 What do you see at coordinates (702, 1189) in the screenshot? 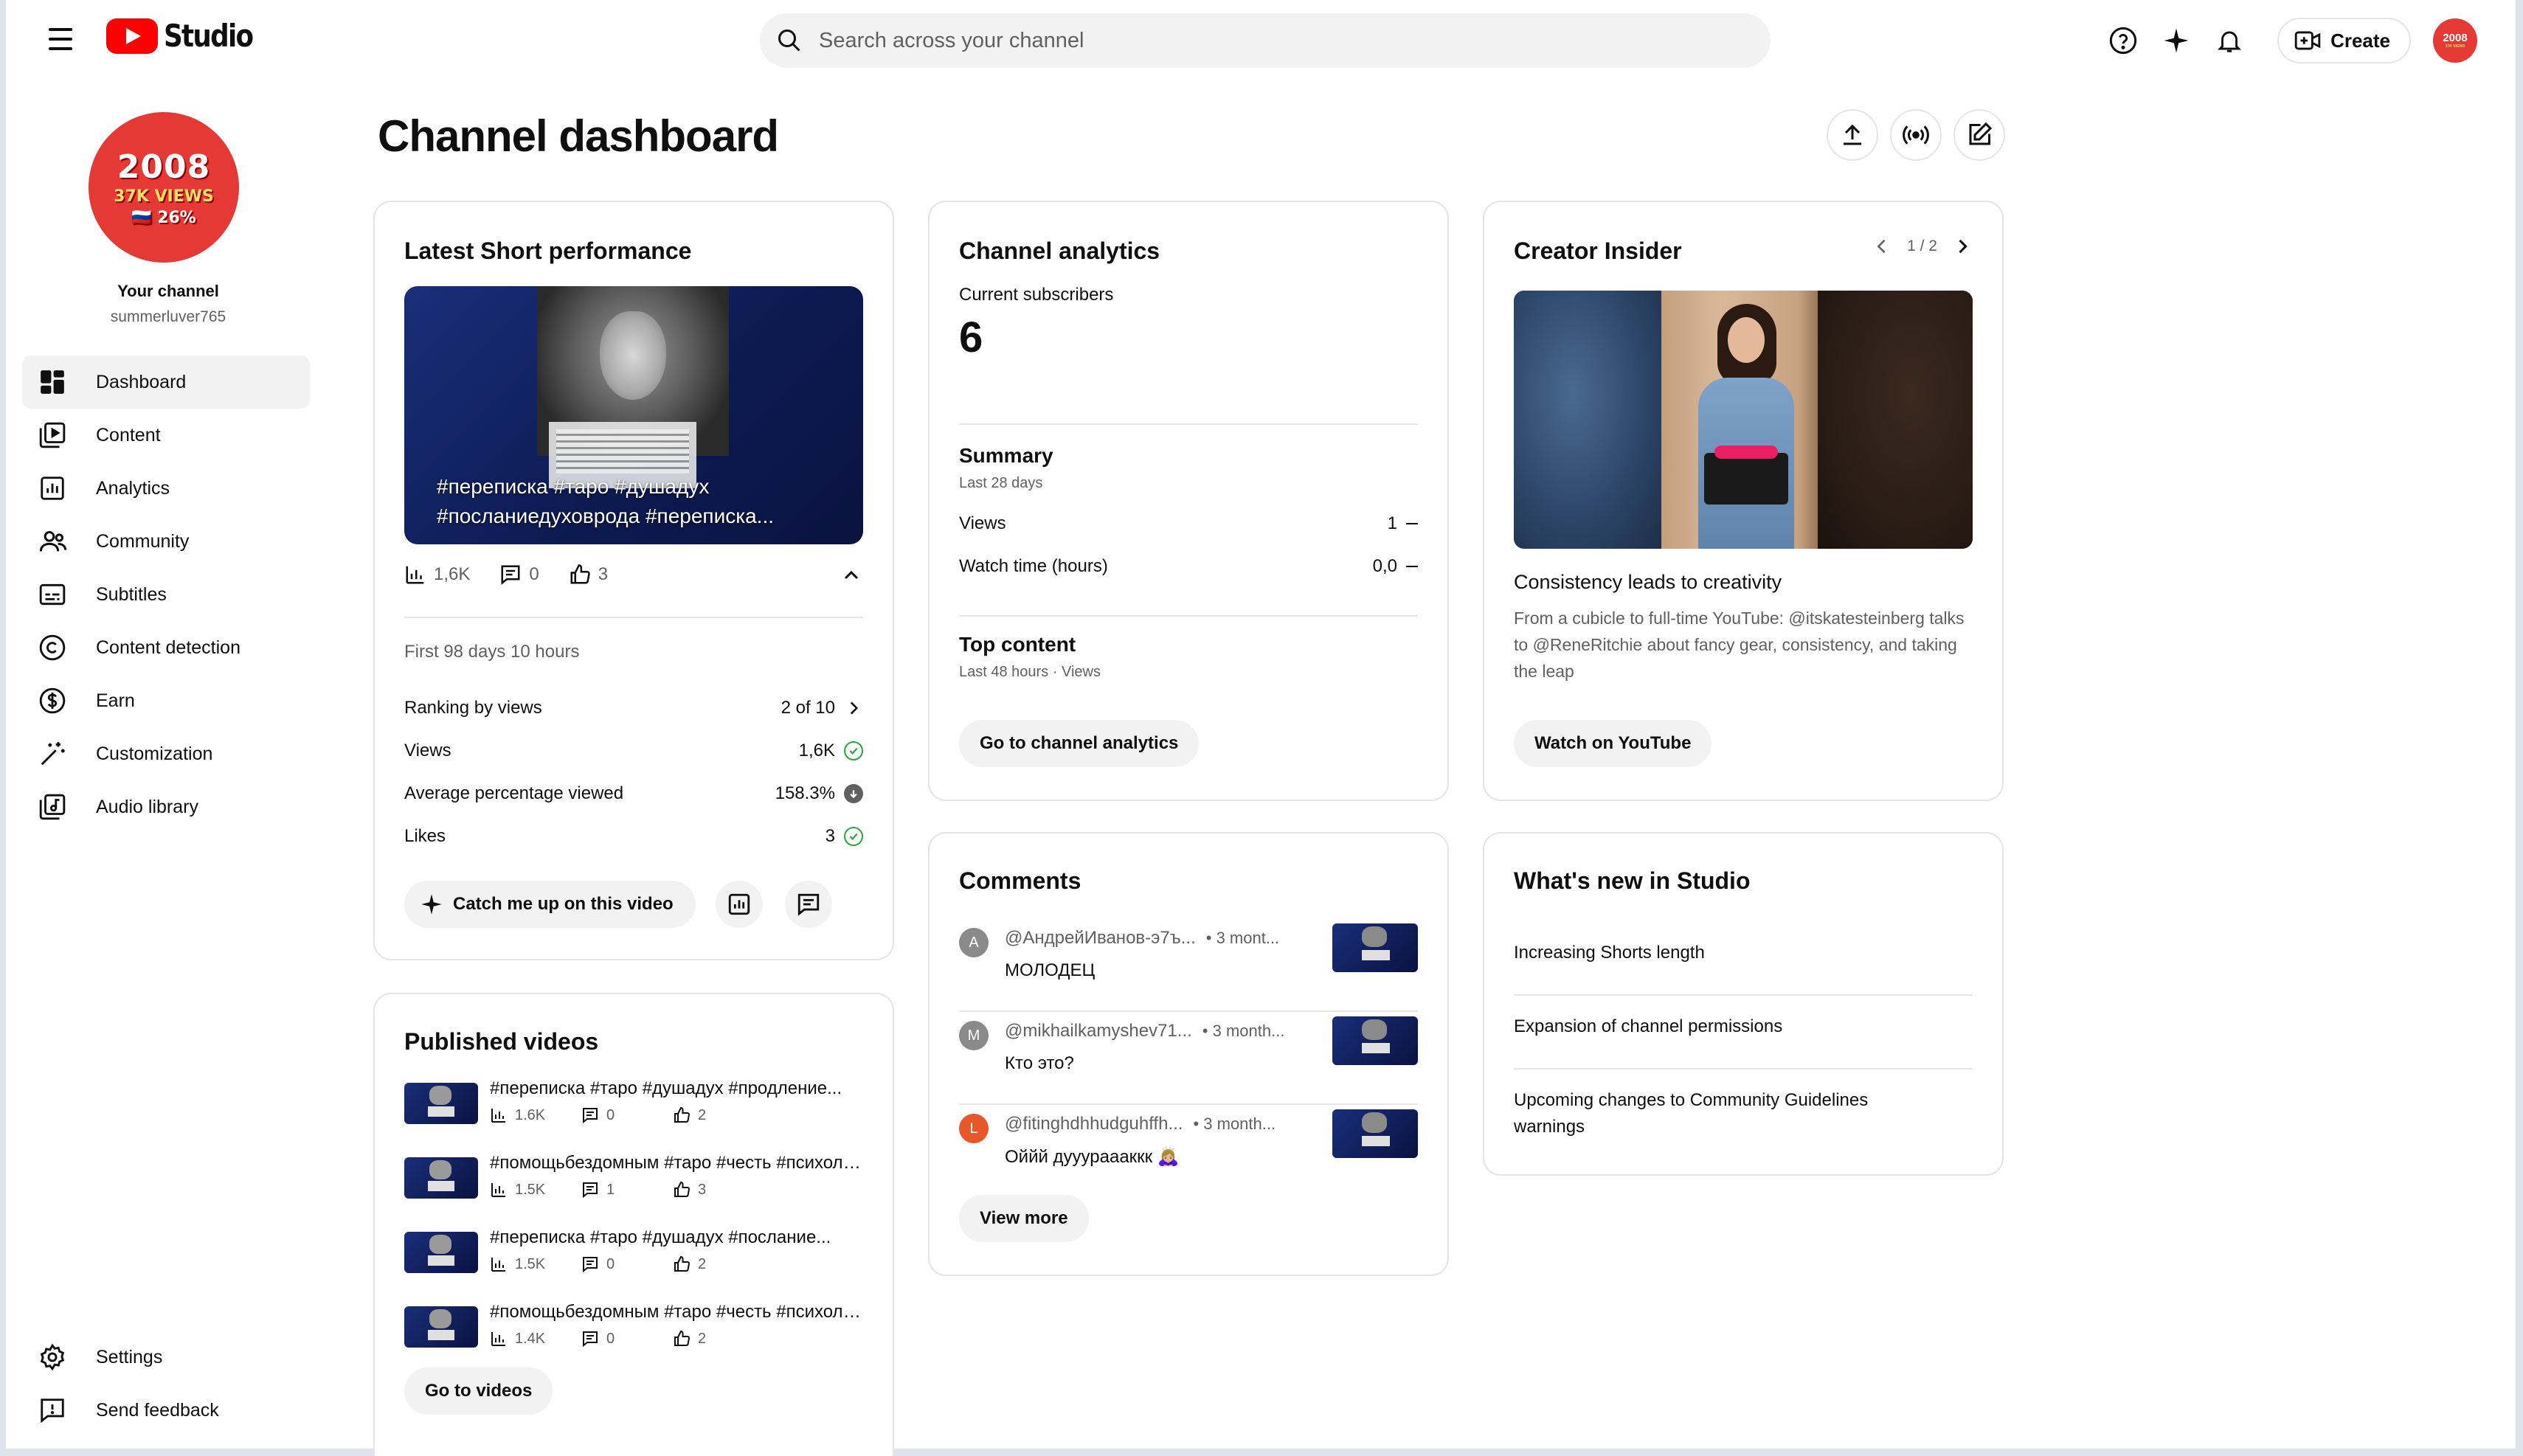
I see `video-likes: 3` at bounding box center [702, 1189].